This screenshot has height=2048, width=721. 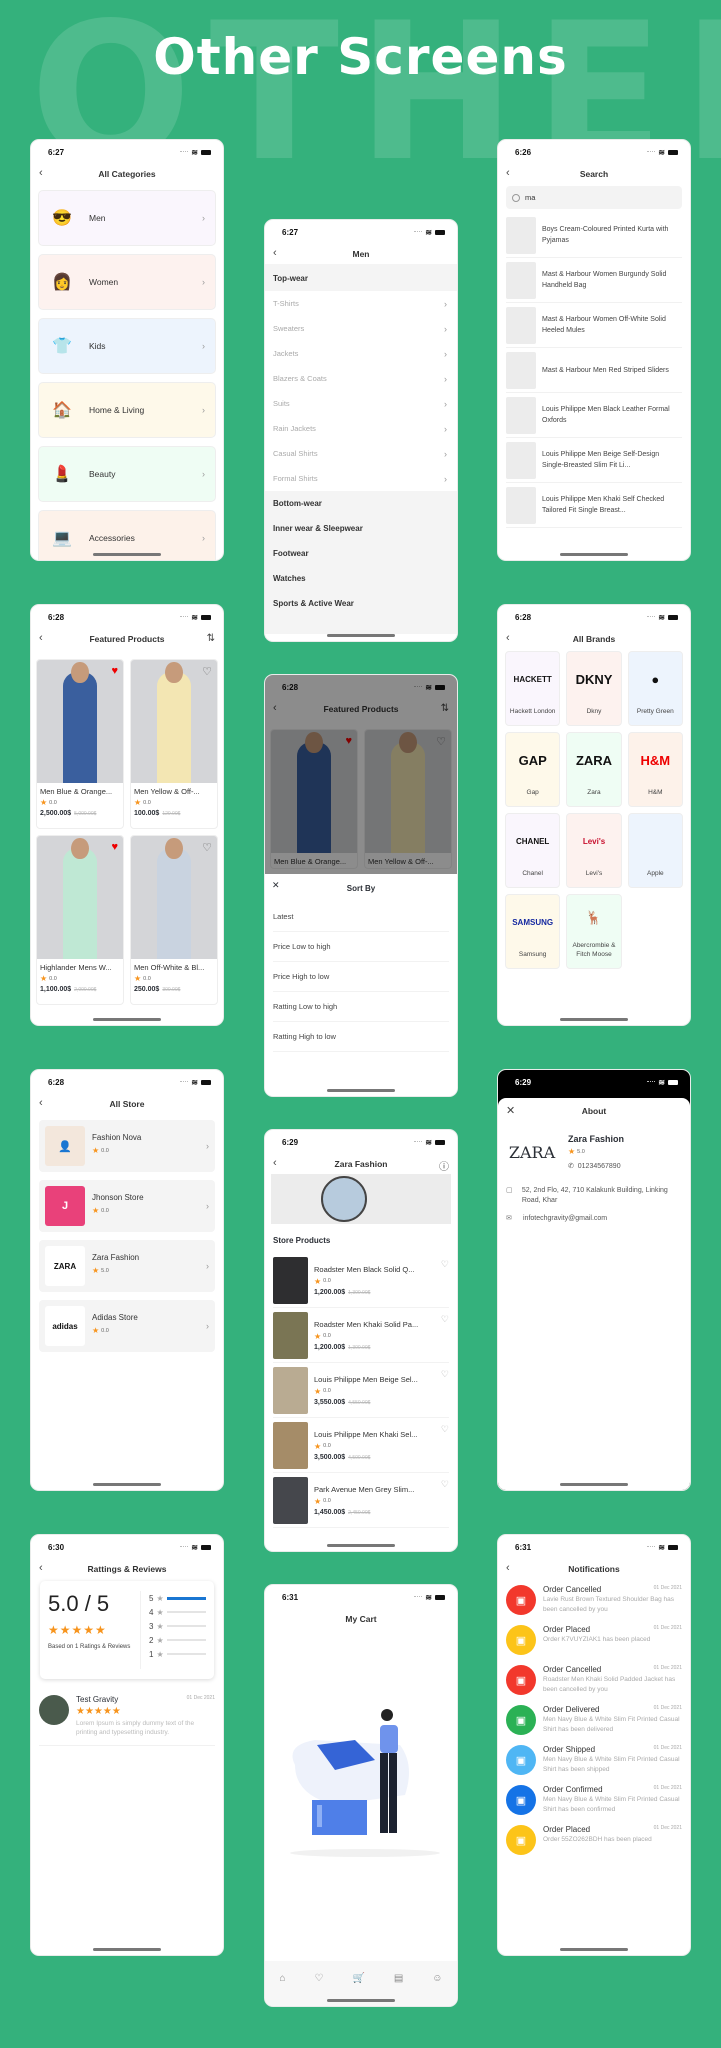 I want to click on sort-icon: ⇅, so click(x=211, y=638).